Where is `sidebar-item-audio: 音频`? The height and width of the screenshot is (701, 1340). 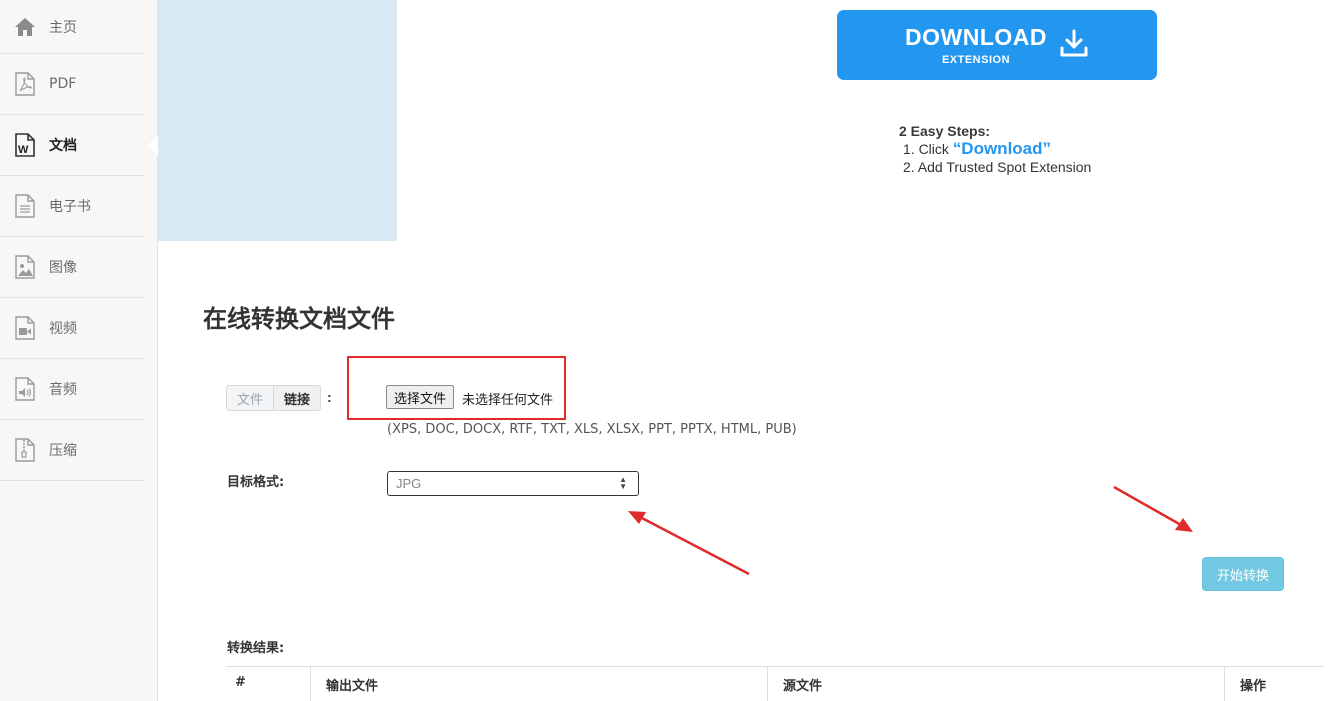
sidebar-item-audio: 音频 is located at coordinates (72, 389).